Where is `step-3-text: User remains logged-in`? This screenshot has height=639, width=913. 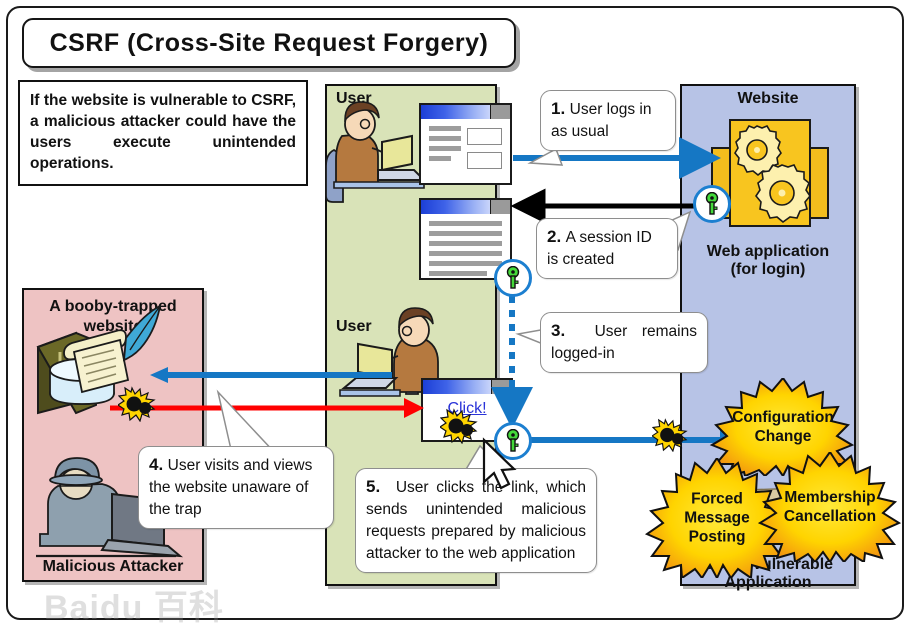 step-3-text: User remains logged-in is located at coordinates (624, 342).